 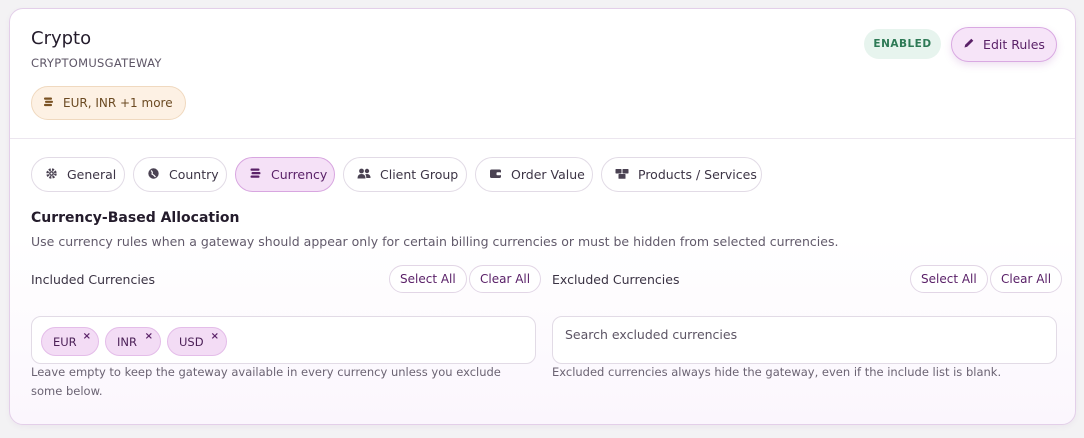 I want to click on tab-label: Currency, so click(x=299, y=174).